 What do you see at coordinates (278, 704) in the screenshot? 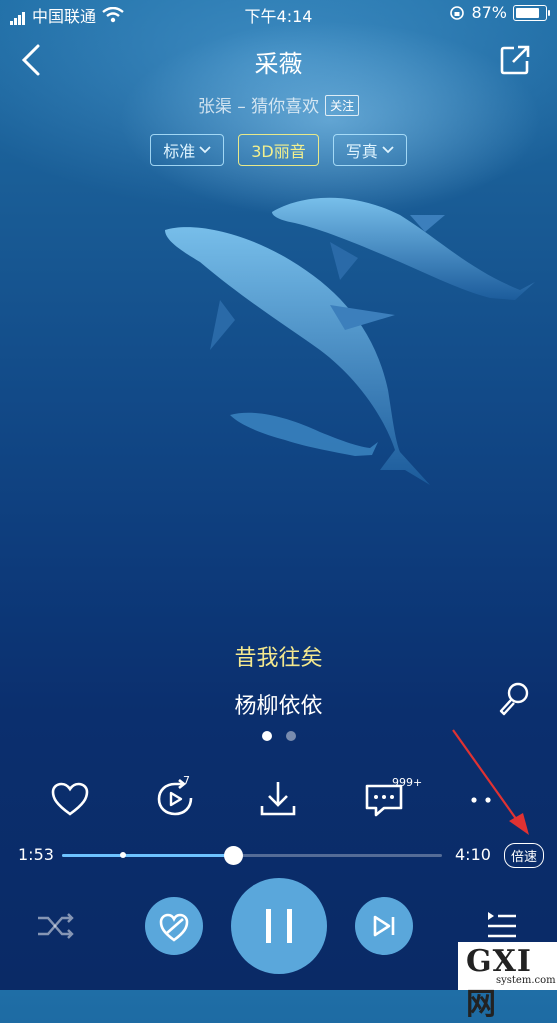
I see `lyric-next-line: 杨柳依依` at bounding box center [278, 704].